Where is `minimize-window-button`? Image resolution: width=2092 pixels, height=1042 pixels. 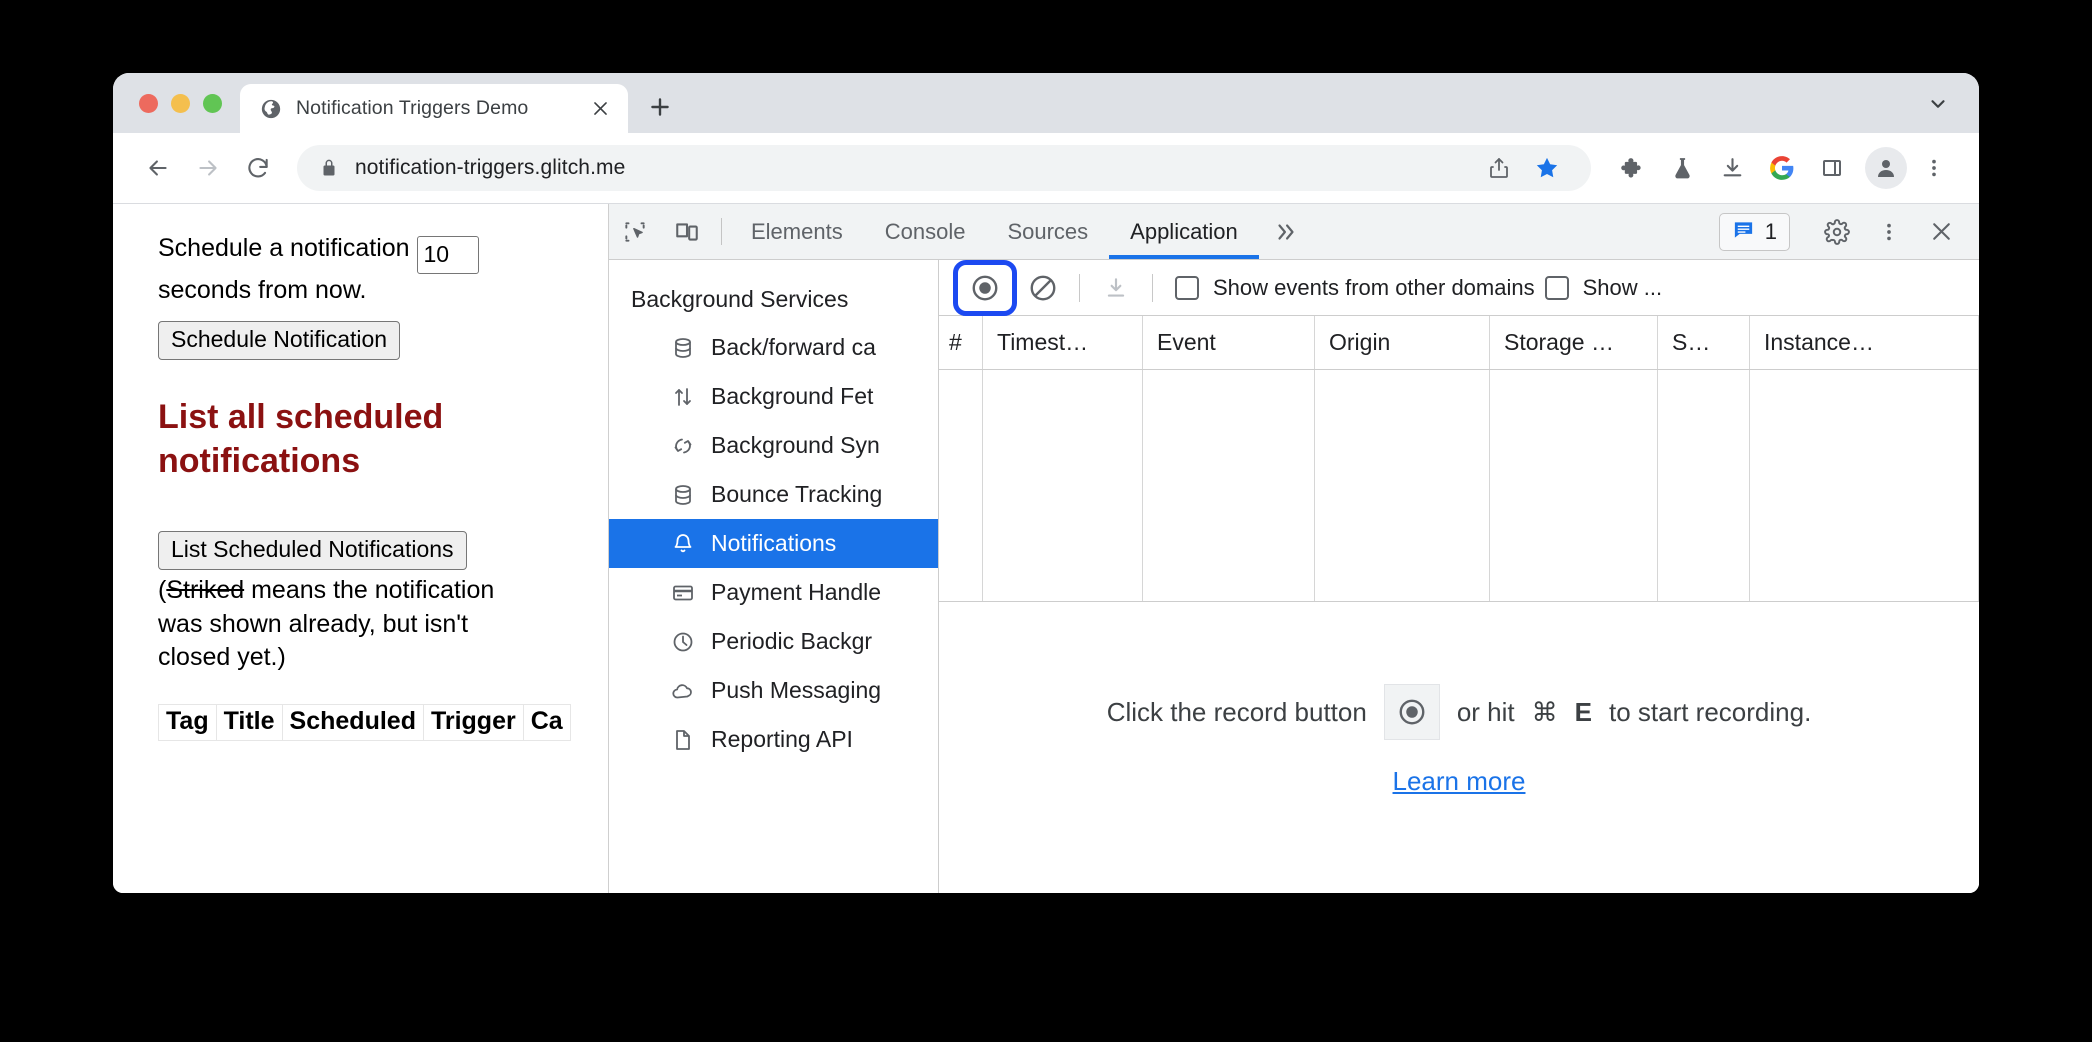
minimize-window-button is located at coordinates (180, 103).